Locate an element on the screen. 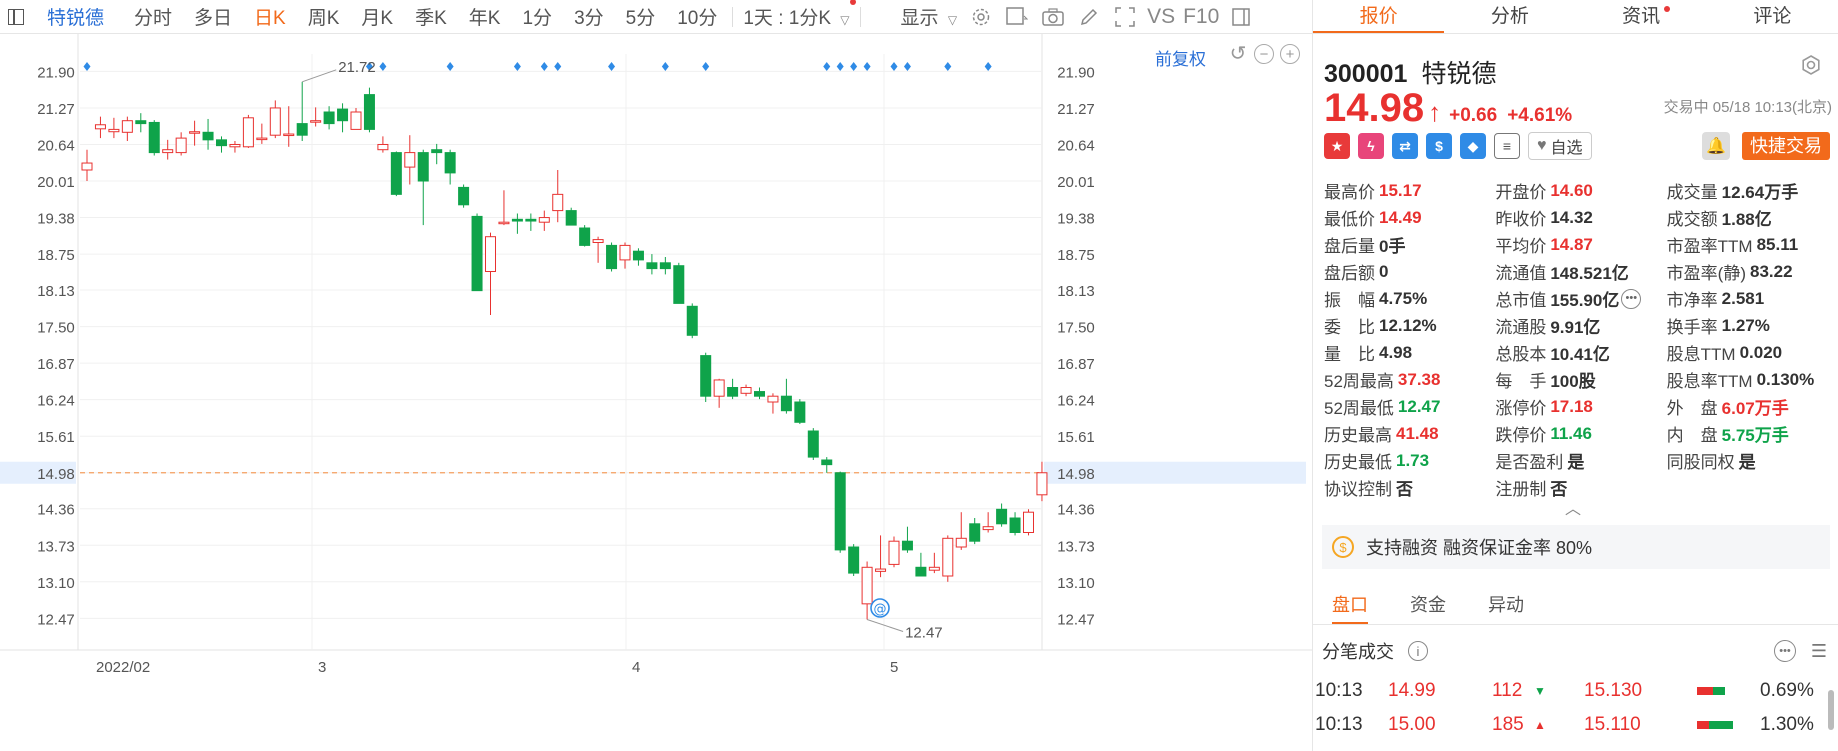 The width and height of the screenshot is (1838, 751). tab-unusual: 异动 is located at coordinates (1506, 604).